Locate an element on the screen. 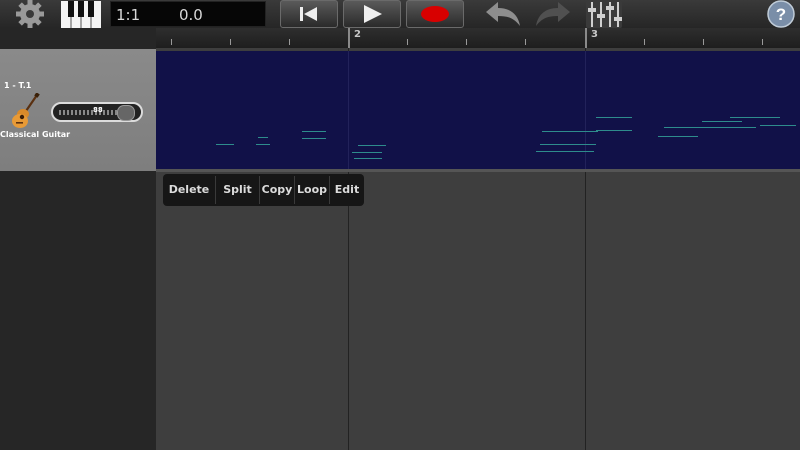 The height and width of the screenshot is (450, 800). delete-button: Delete is located at coordinates (189, 190).